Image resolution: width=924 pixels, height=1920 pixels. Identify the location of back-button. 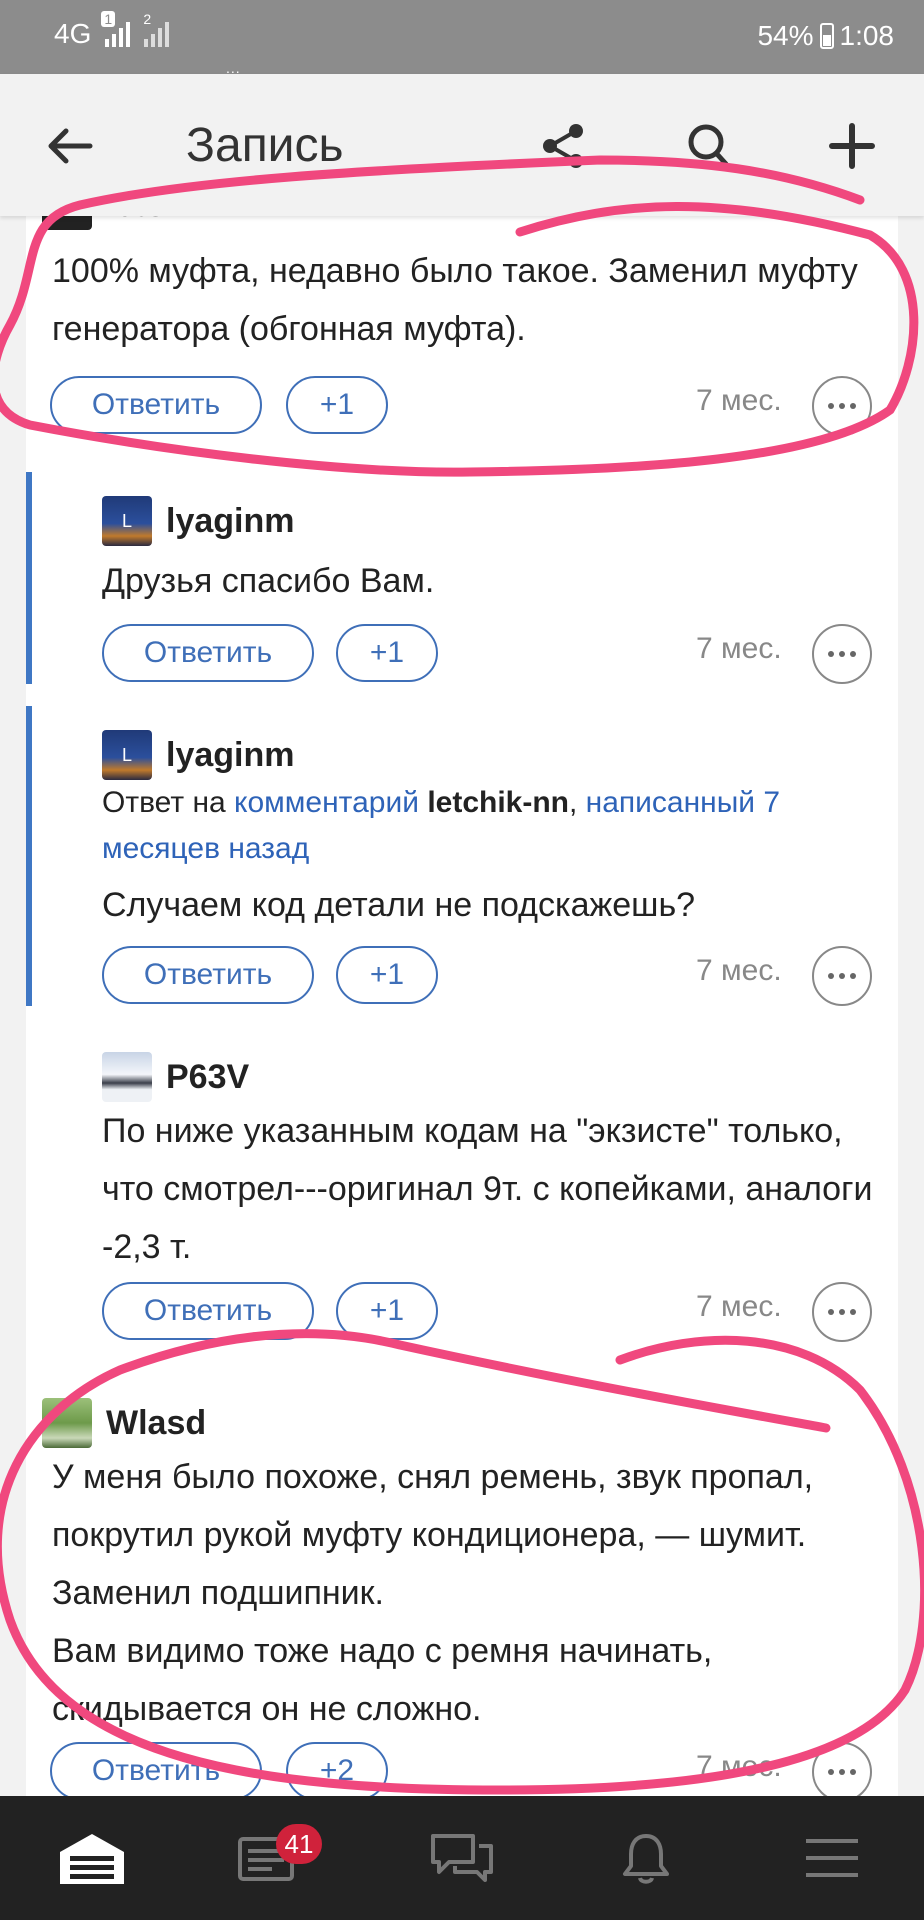
(70, 146).